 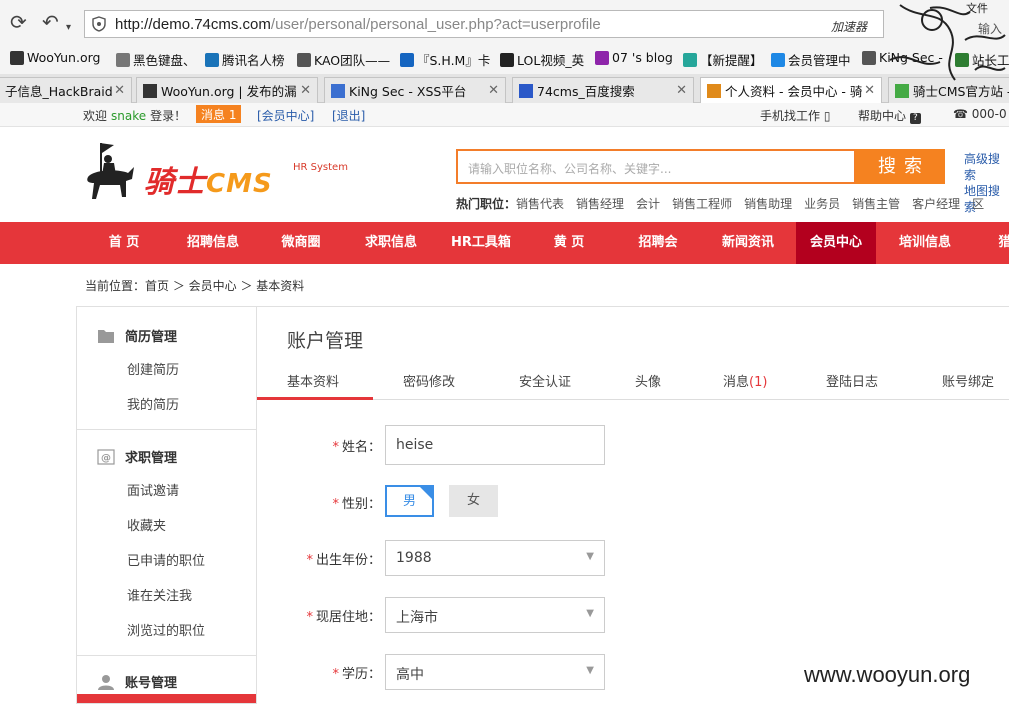 What do you see at coordinates (227, 90) in the screenshot?
I see `browser-tab: WooYun.org | 发布的漏 ✕` at bounding box center [227, 90].